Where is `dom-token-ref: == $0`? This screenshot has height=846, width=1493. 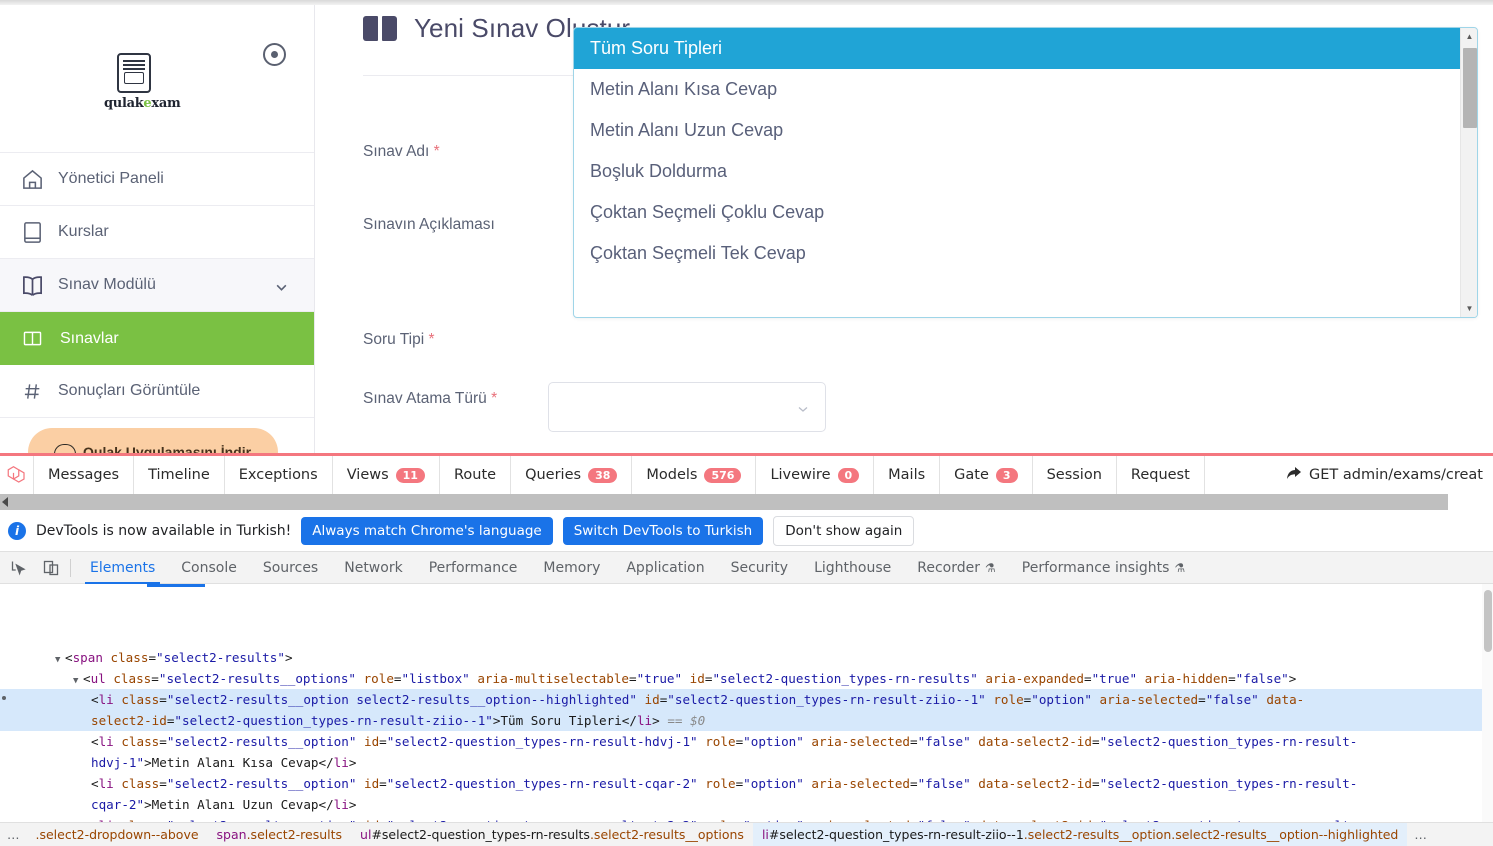 dom-token-ref: == $0 is located at coordinates (682, 720).